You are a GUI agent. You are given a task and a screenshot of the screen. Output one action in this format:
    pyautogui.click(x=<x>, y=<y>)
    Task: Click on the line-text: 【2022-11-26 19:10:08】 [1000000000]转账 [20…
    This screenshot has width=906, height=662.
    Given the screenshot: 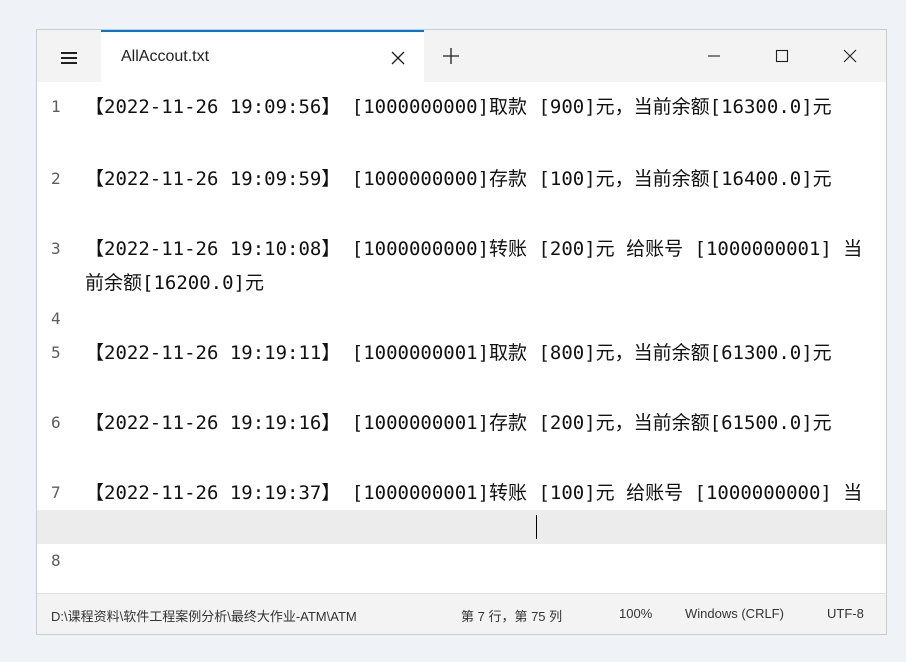 What is the action you would take?
    pyautogui.click(x=474, y=266)
    